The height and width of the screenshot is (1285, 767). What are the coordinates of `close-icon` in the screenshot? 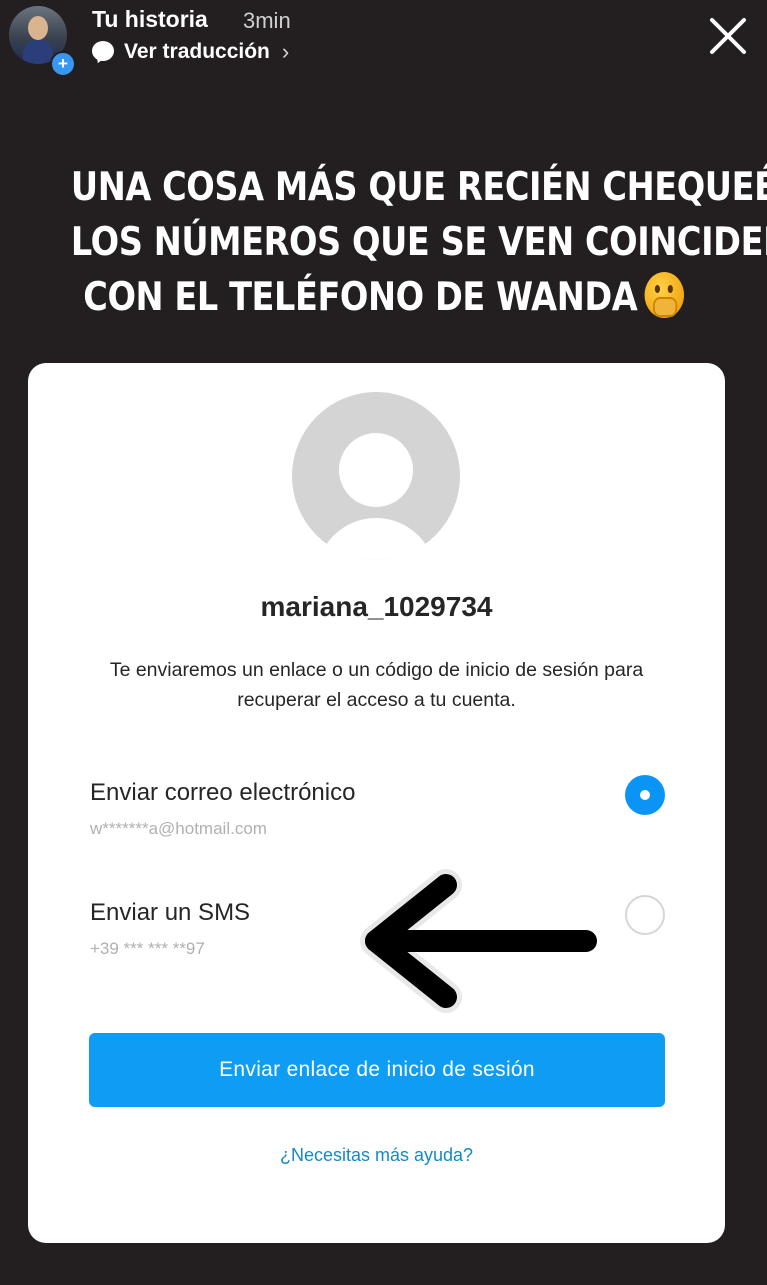 It's located at (728, 36).